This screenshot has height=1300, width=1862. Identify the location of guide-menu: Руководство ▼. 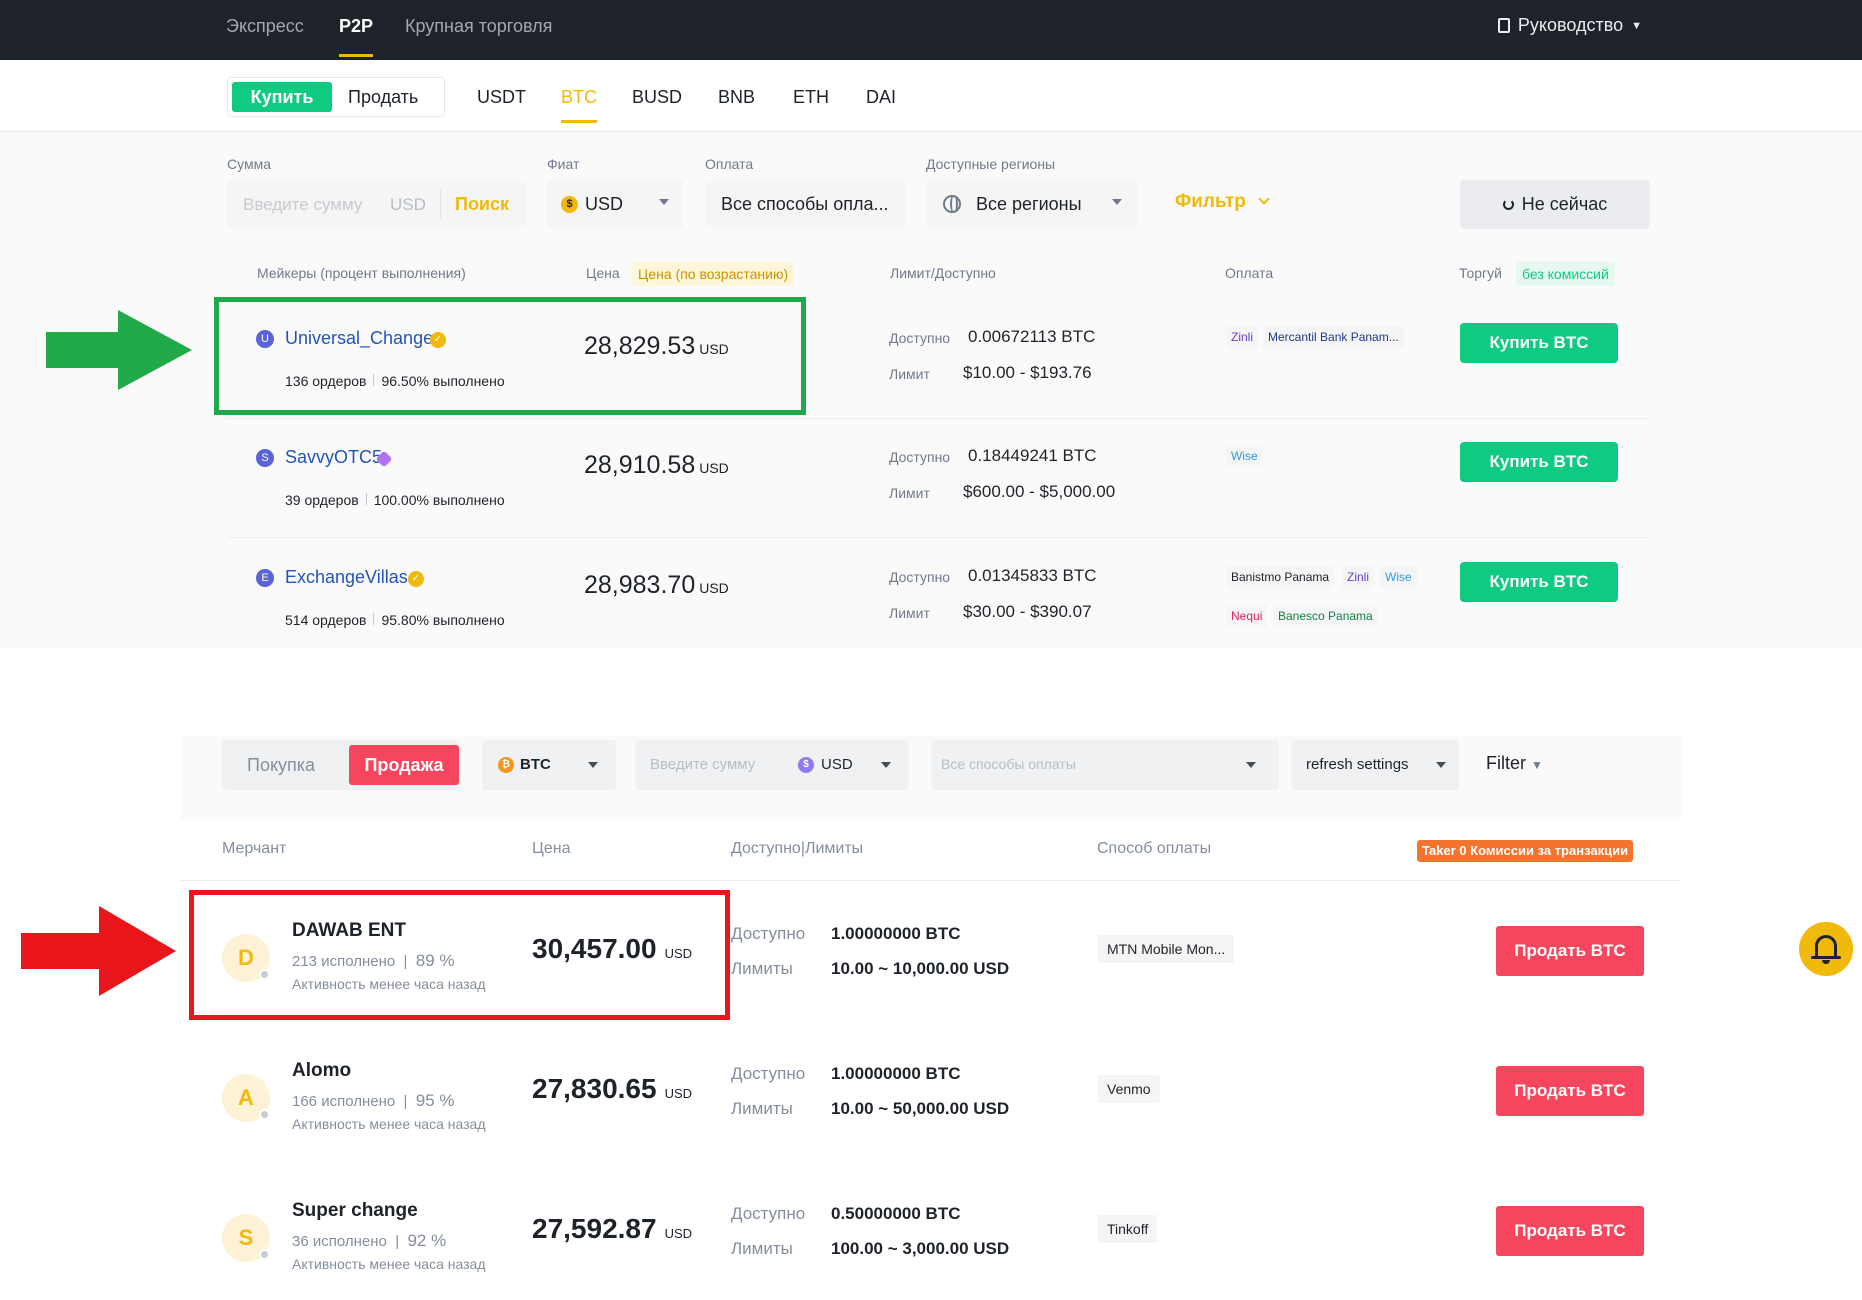
(1569, 25).